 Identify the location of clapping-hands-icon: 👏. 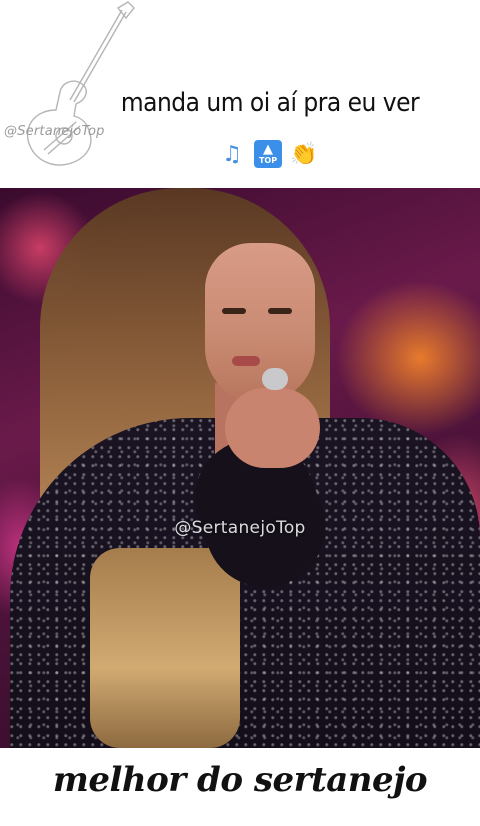
(304, 154).